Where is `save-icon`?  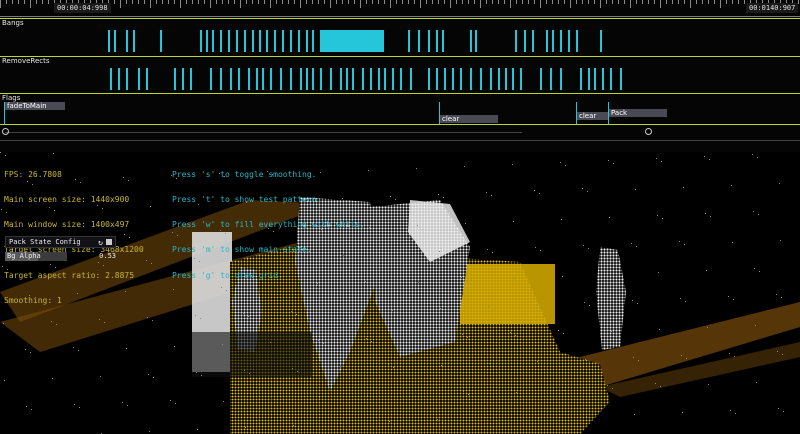 save-icon is located at coordinates (109, 242).